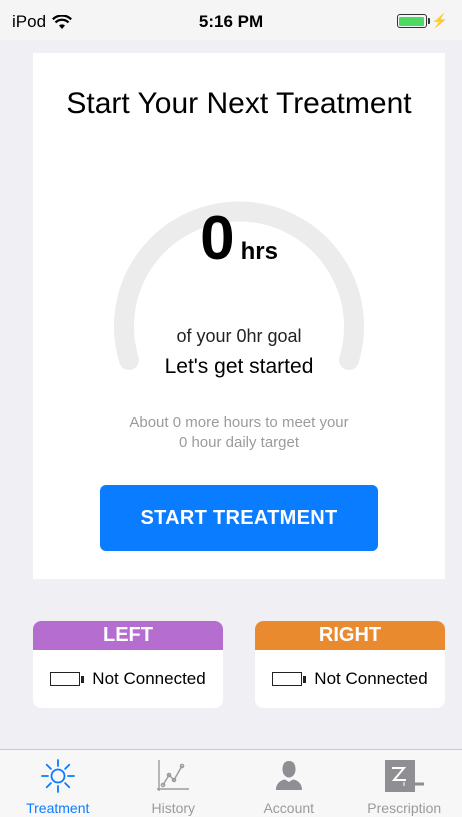 The image size is (462, 817). I want to click on tab-treatment: Treatment, so click(58, 783).